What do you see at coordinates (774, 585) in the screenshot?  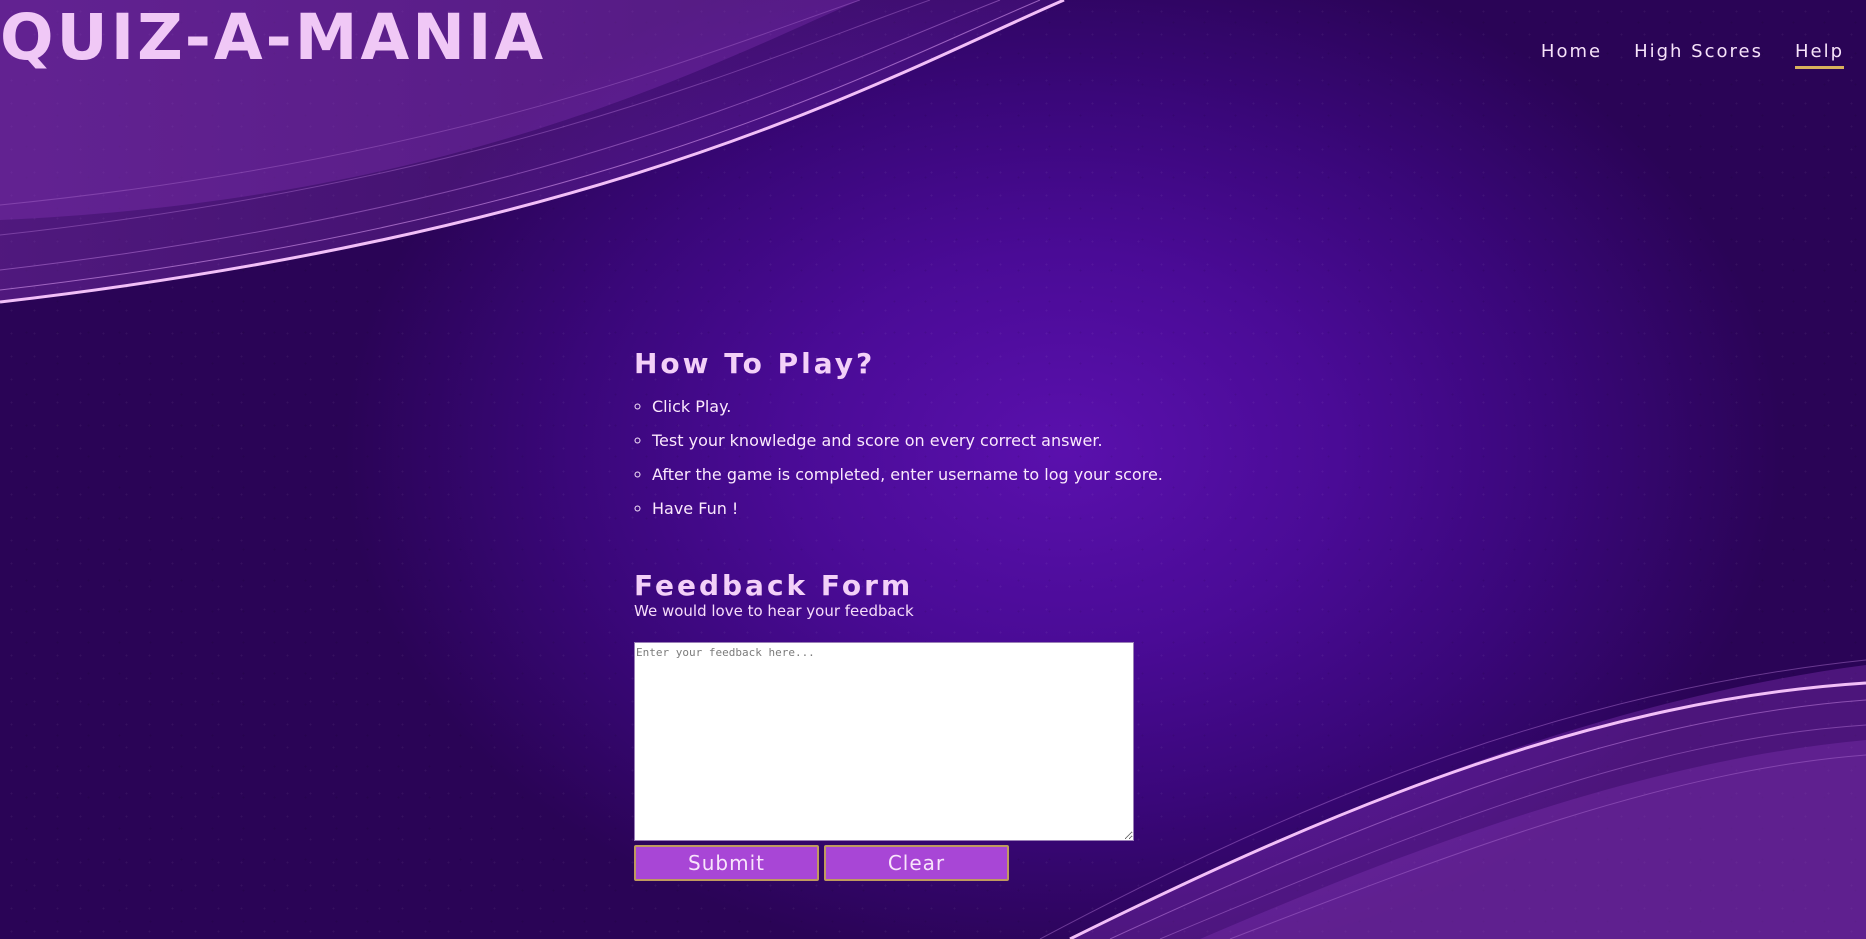 I see `feedback-form-heading: Feedback Form` at bounding box center [774, 585].